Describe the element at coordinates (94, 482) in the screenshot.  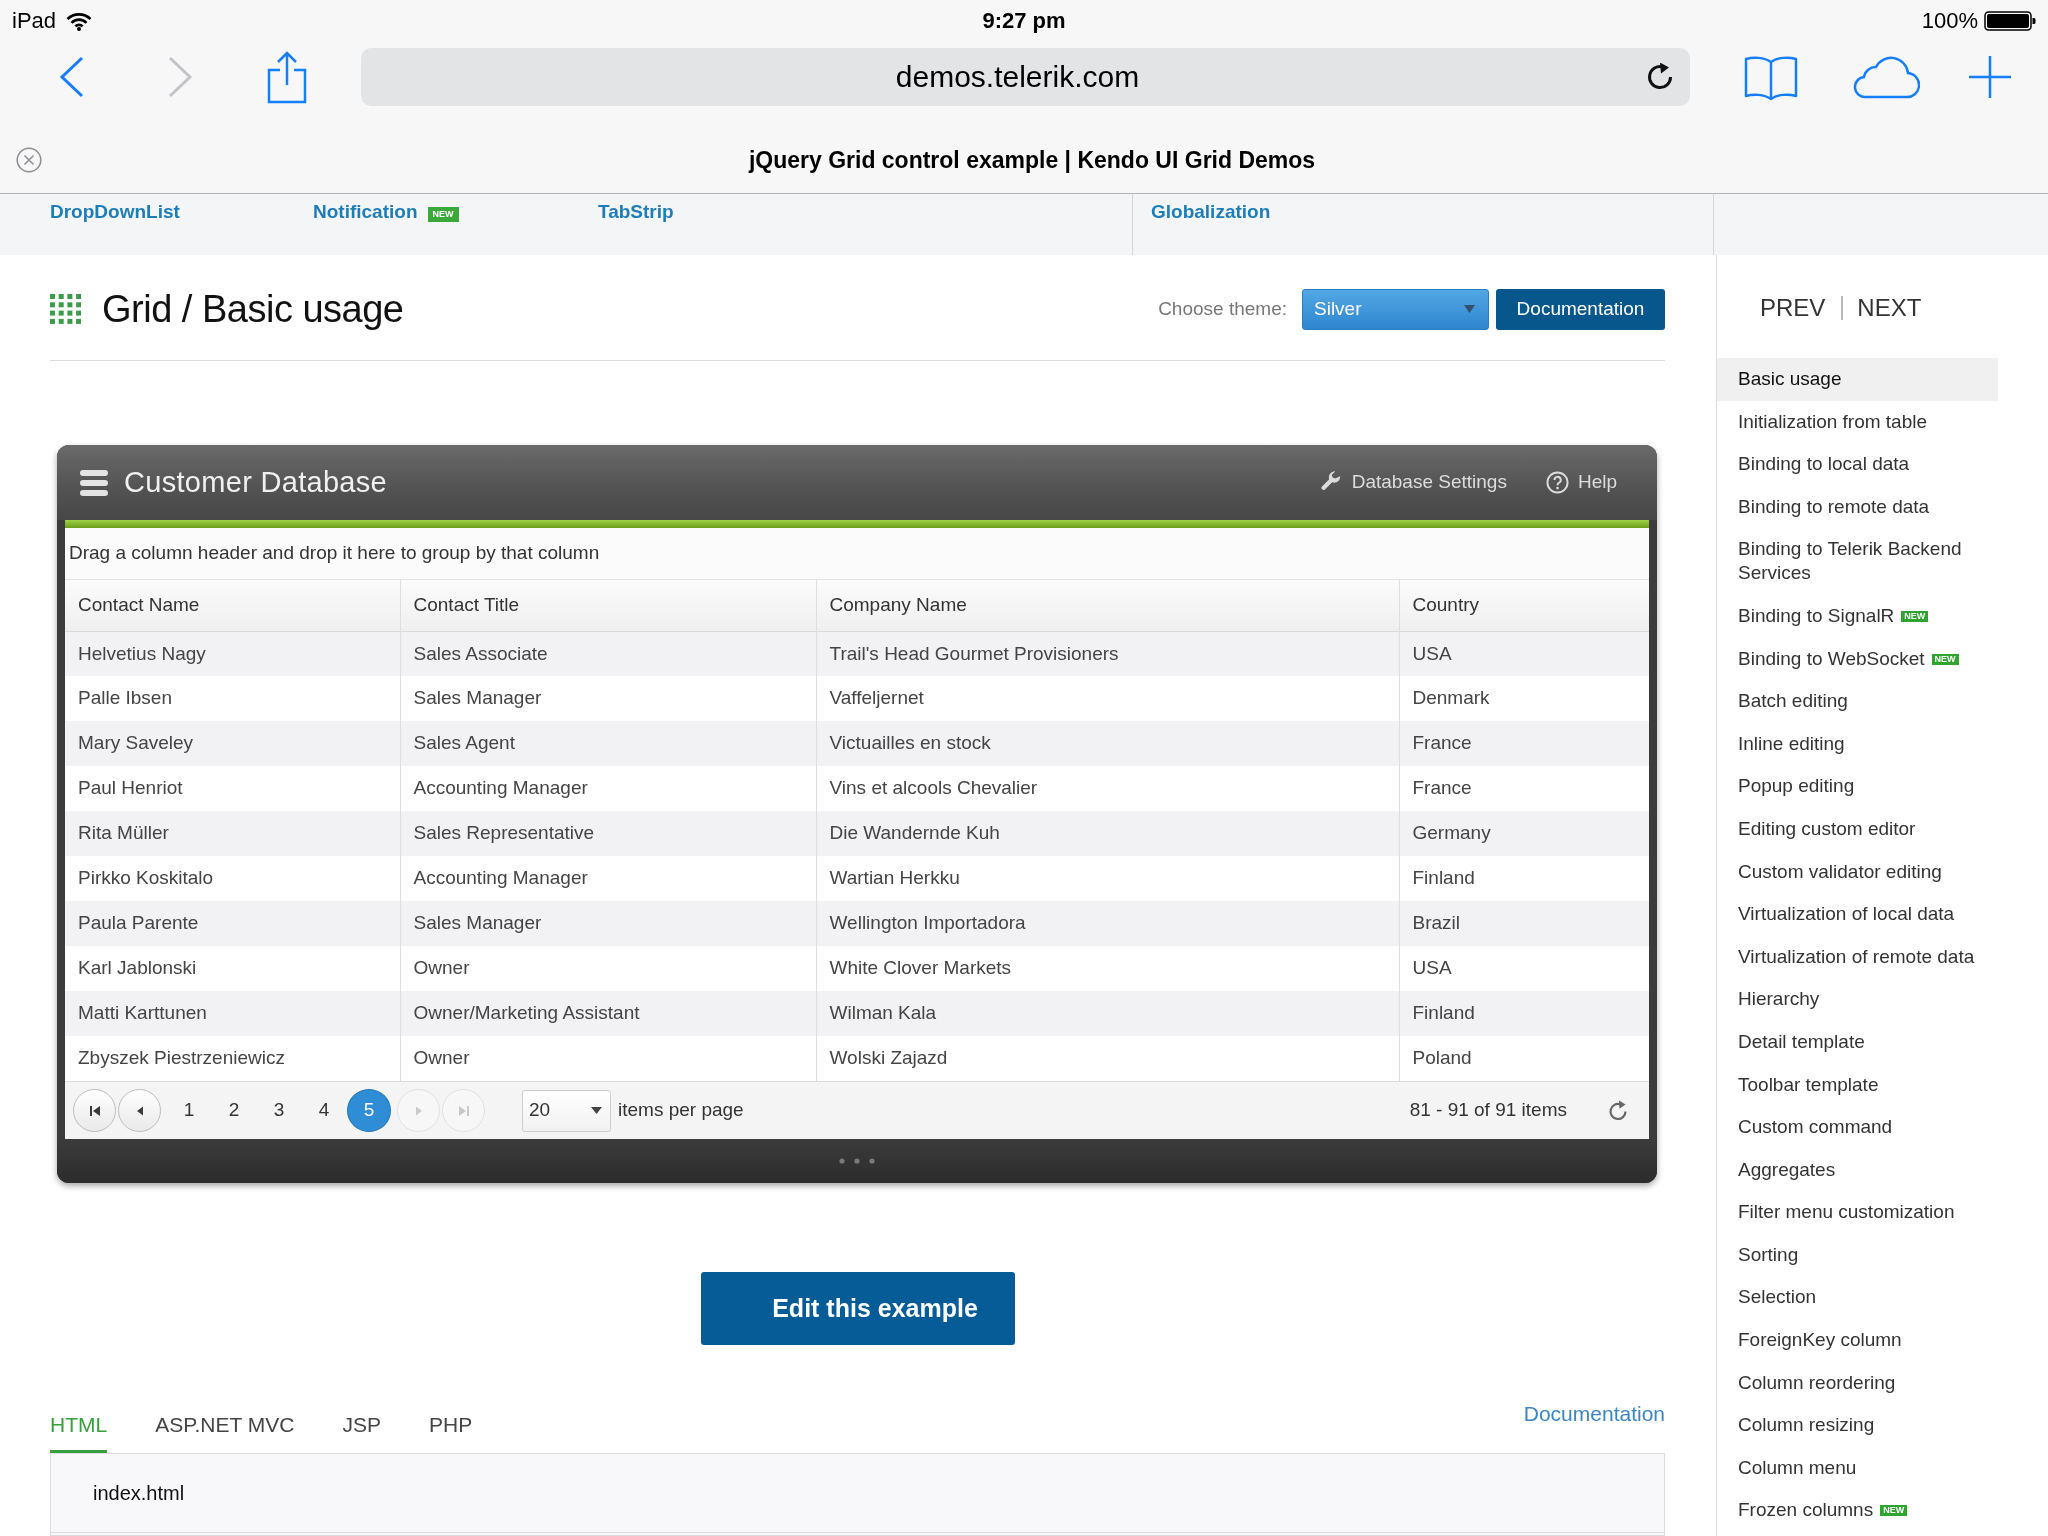
I see `menu-icon` at that location.